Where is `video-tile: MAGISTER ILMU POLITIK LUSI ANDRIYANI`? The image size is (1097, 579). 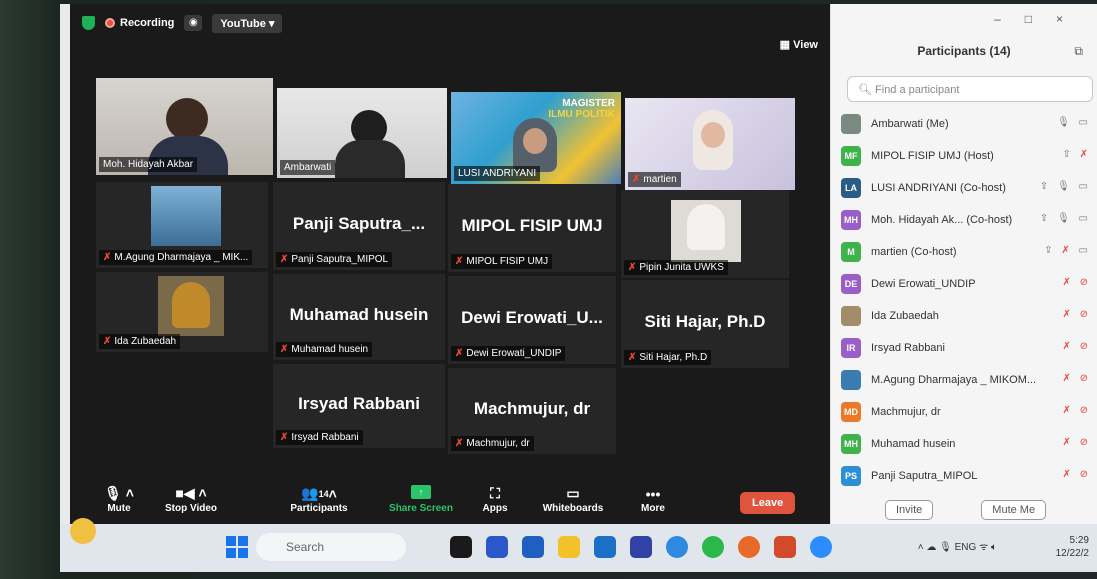
video-tile: MAGISTER ILMU POLITIK LUSI ANDRIYANI is located at coordinates (536, 138).